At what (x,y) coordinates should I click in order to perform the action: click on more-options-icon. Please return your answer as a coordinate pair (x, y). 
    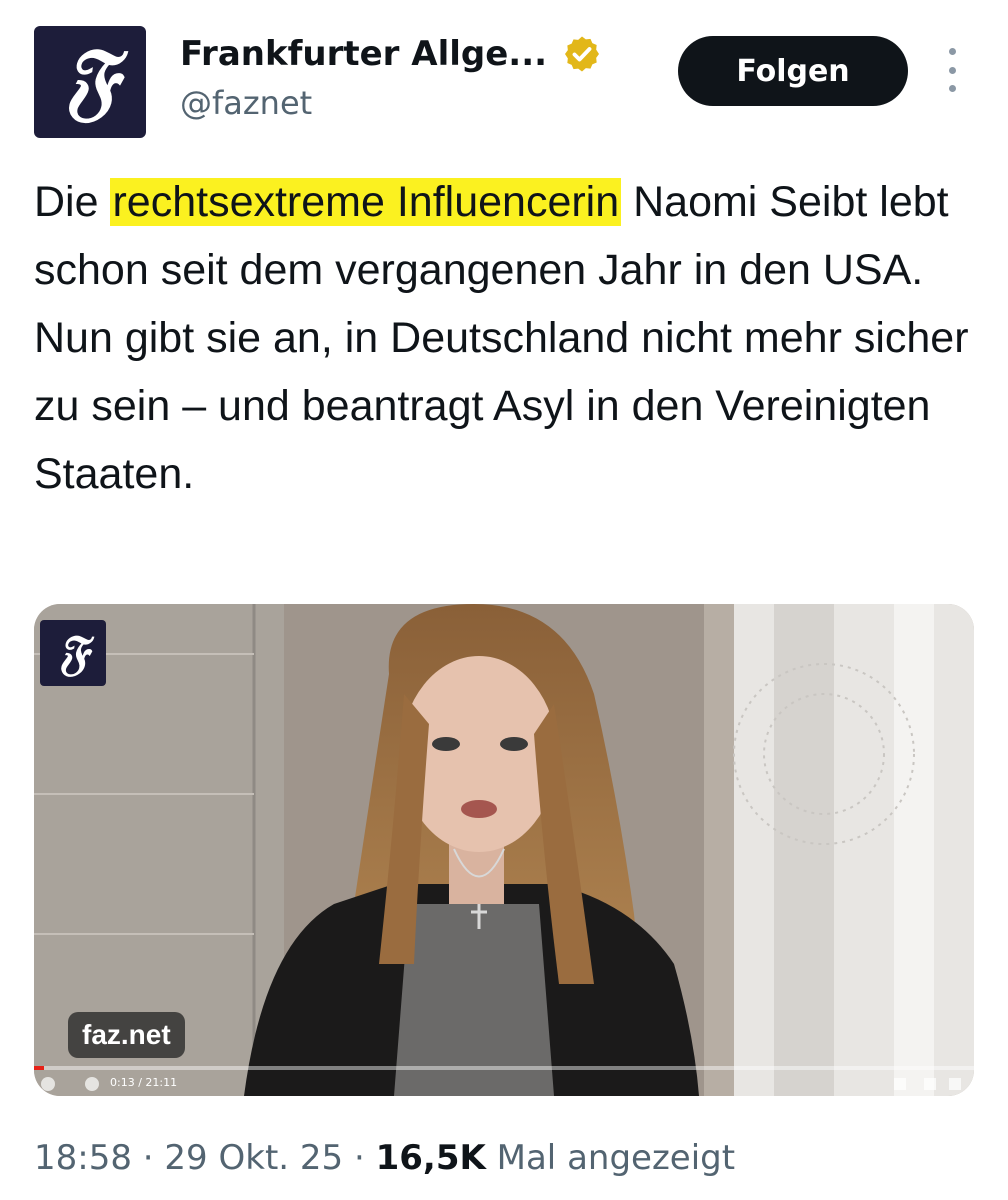
    Looking at the image, I should click on (952, 70).